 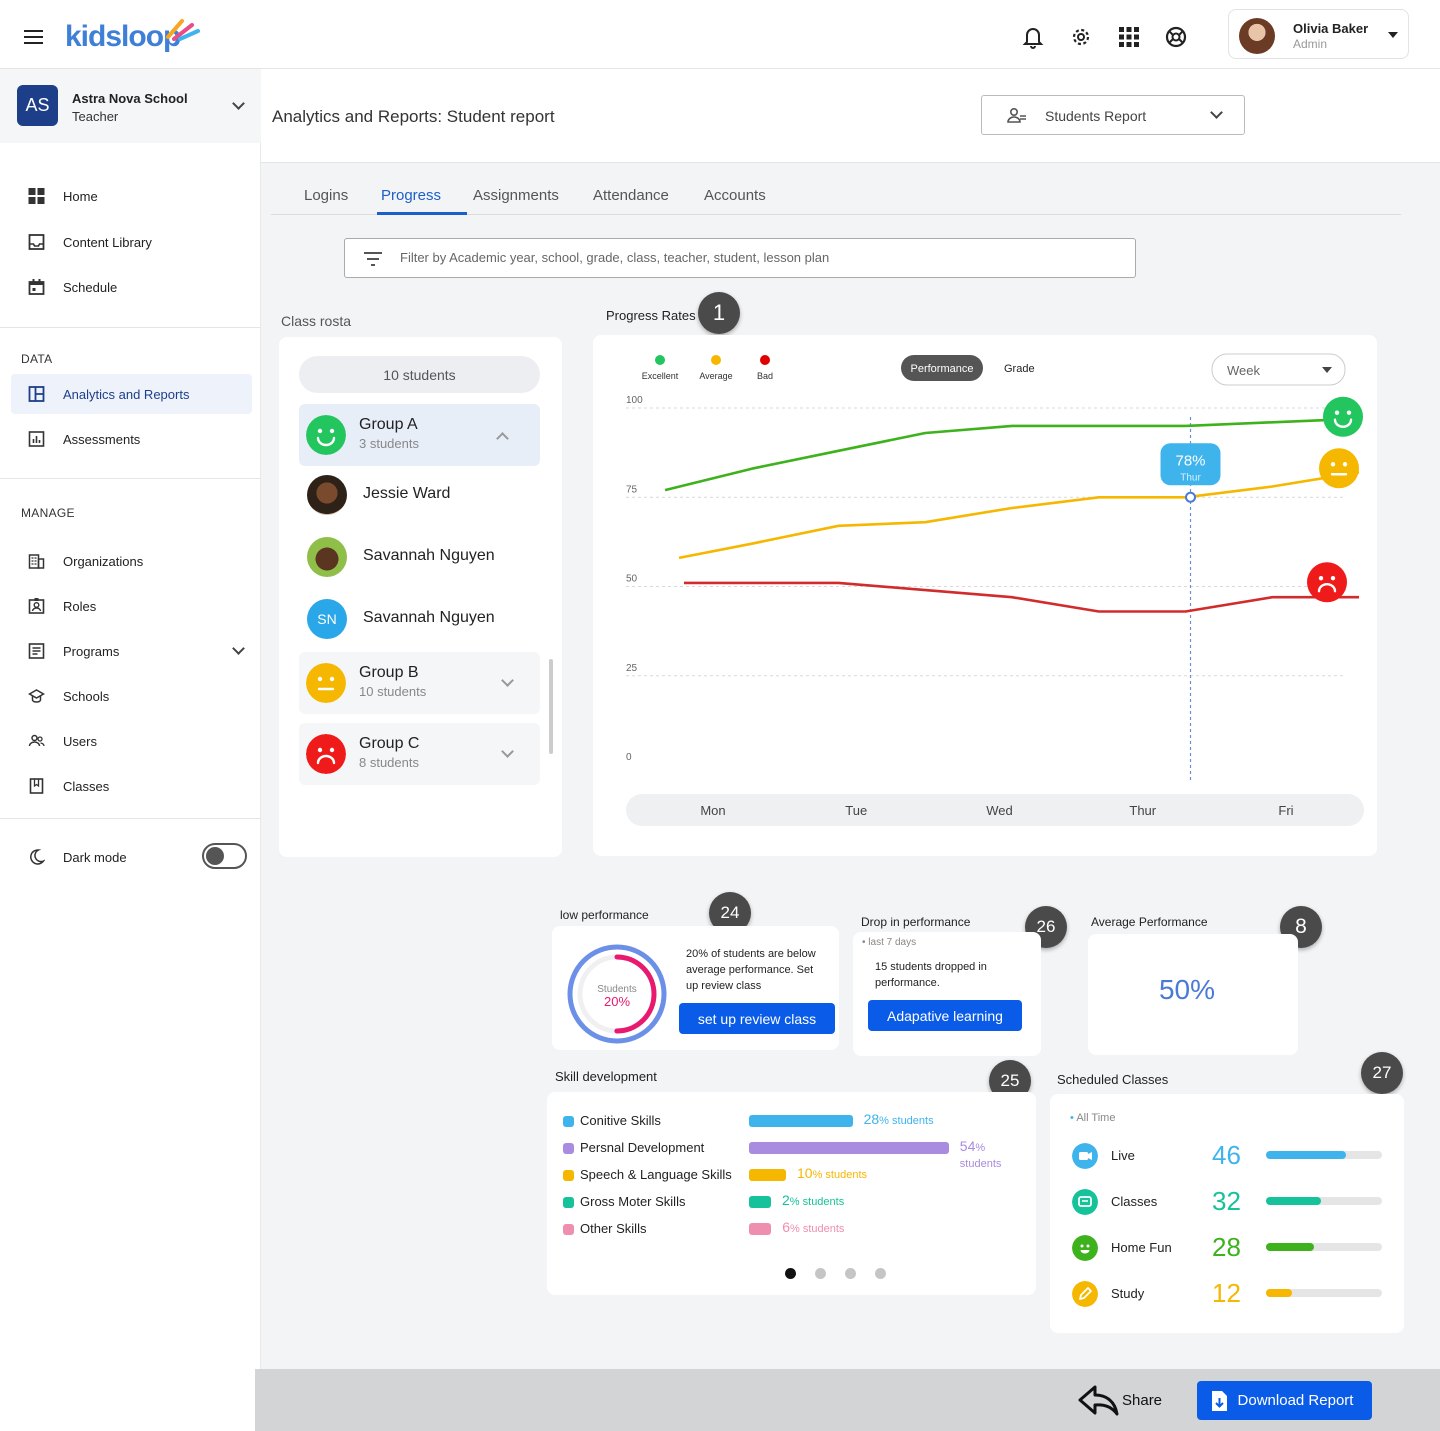 What do you see at coordinates (634, 400) in the screenshot?
I see `y-tick-label: 100` at bounding box center [634, 400].